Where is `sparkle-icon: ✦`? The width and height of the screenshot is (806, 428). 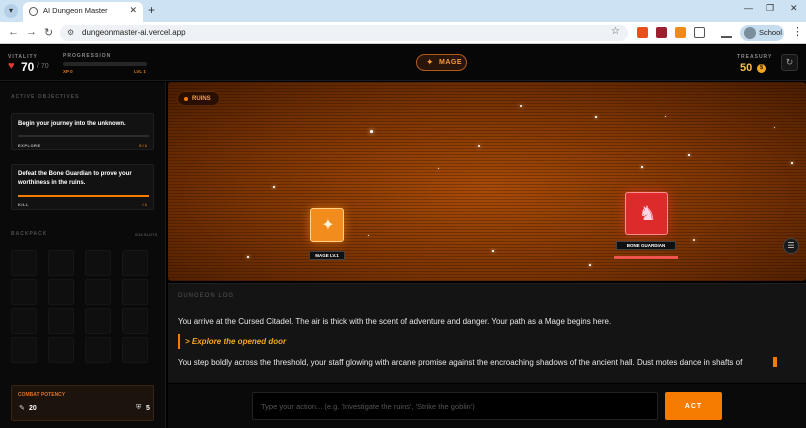 sparkle-icon: ✦ is located at coordinates (328, 225).